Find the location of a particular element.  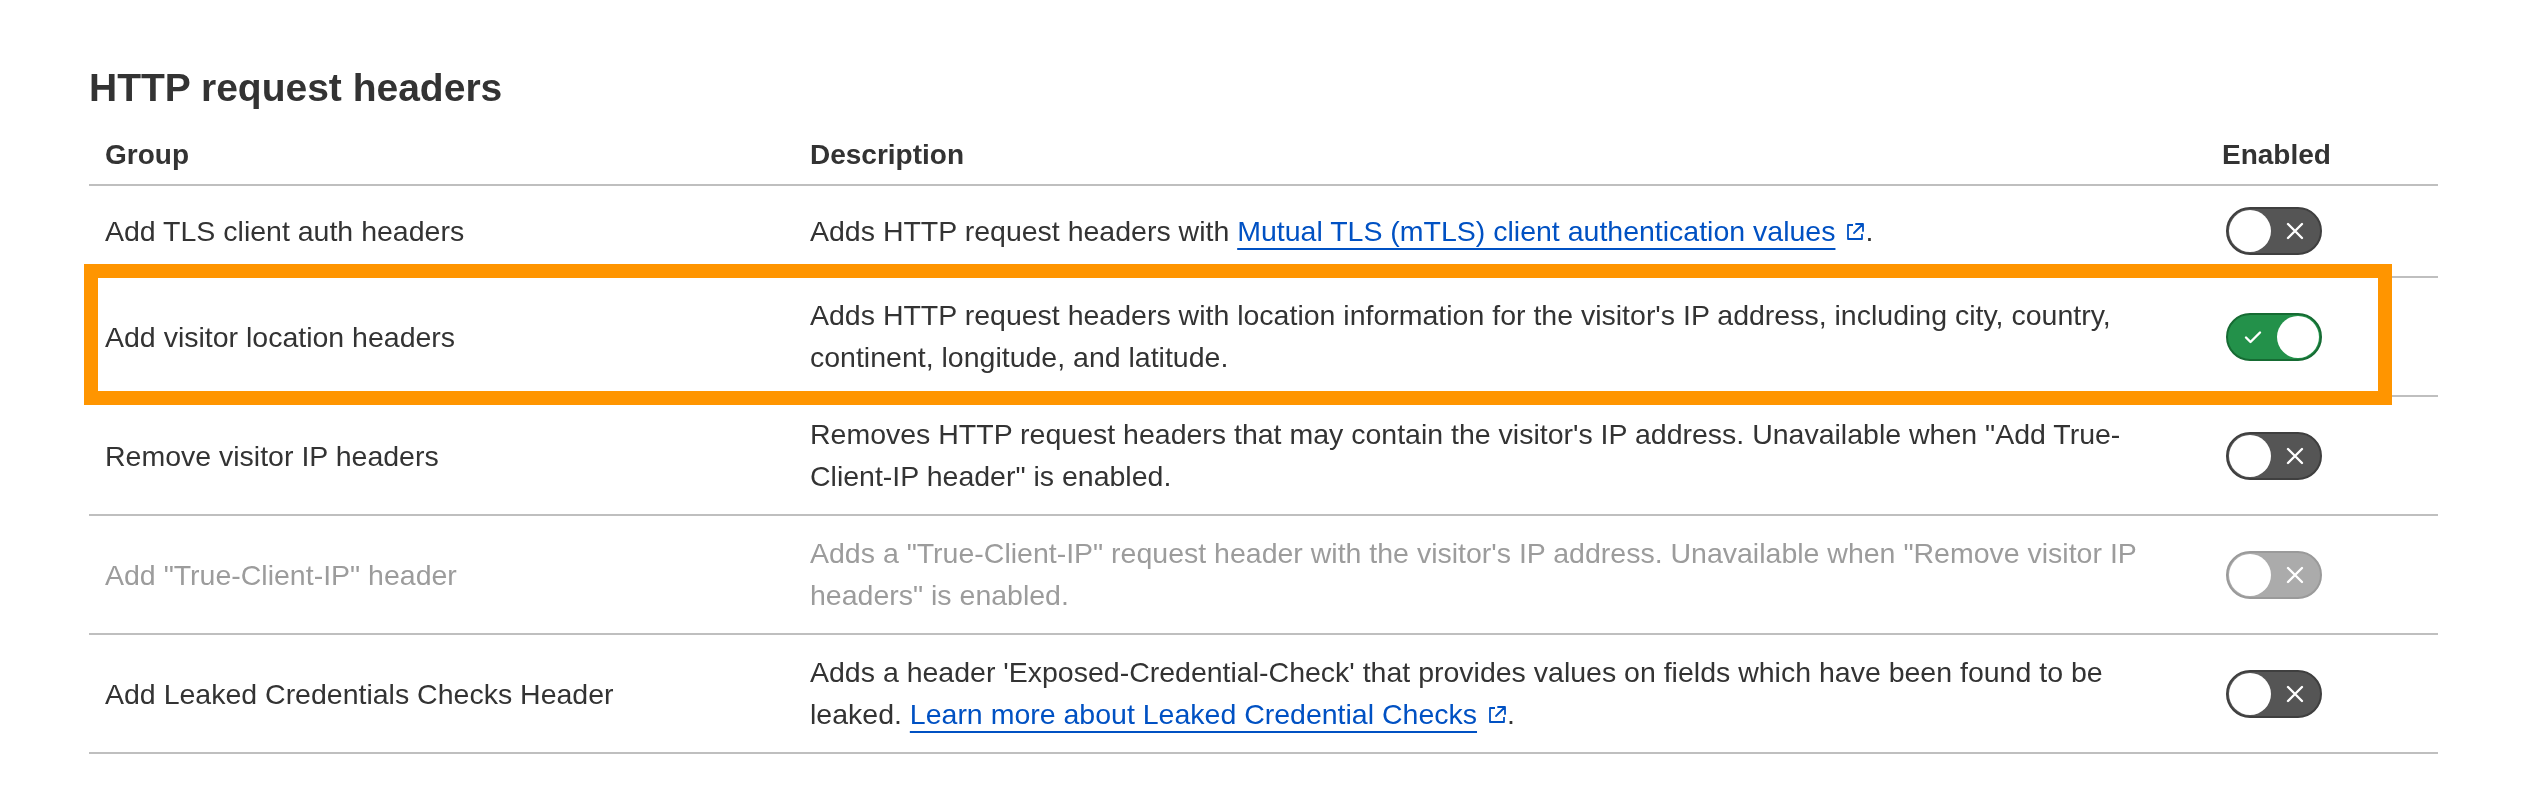

group-name: Add visitor location headers is located at coordinates (280, 336).